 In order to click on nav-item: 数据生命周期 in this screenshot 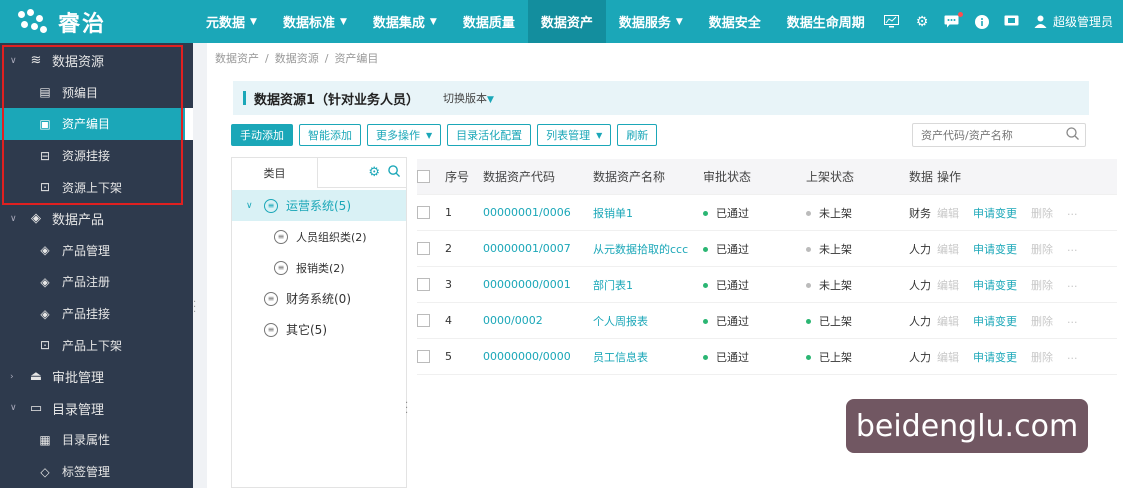, I will do `click(826, 21)`.